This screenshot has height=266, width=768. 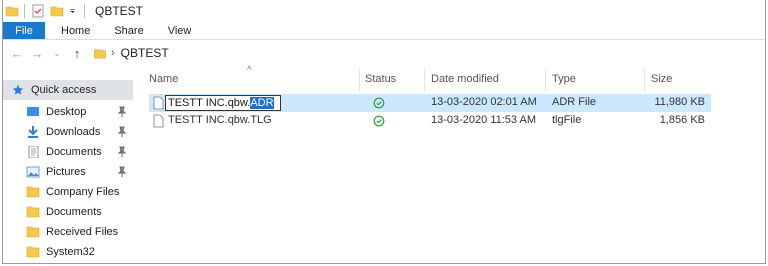 I want to click on rename-input: TESTT INC.qbw. ADR, so click(x=223, y=103).